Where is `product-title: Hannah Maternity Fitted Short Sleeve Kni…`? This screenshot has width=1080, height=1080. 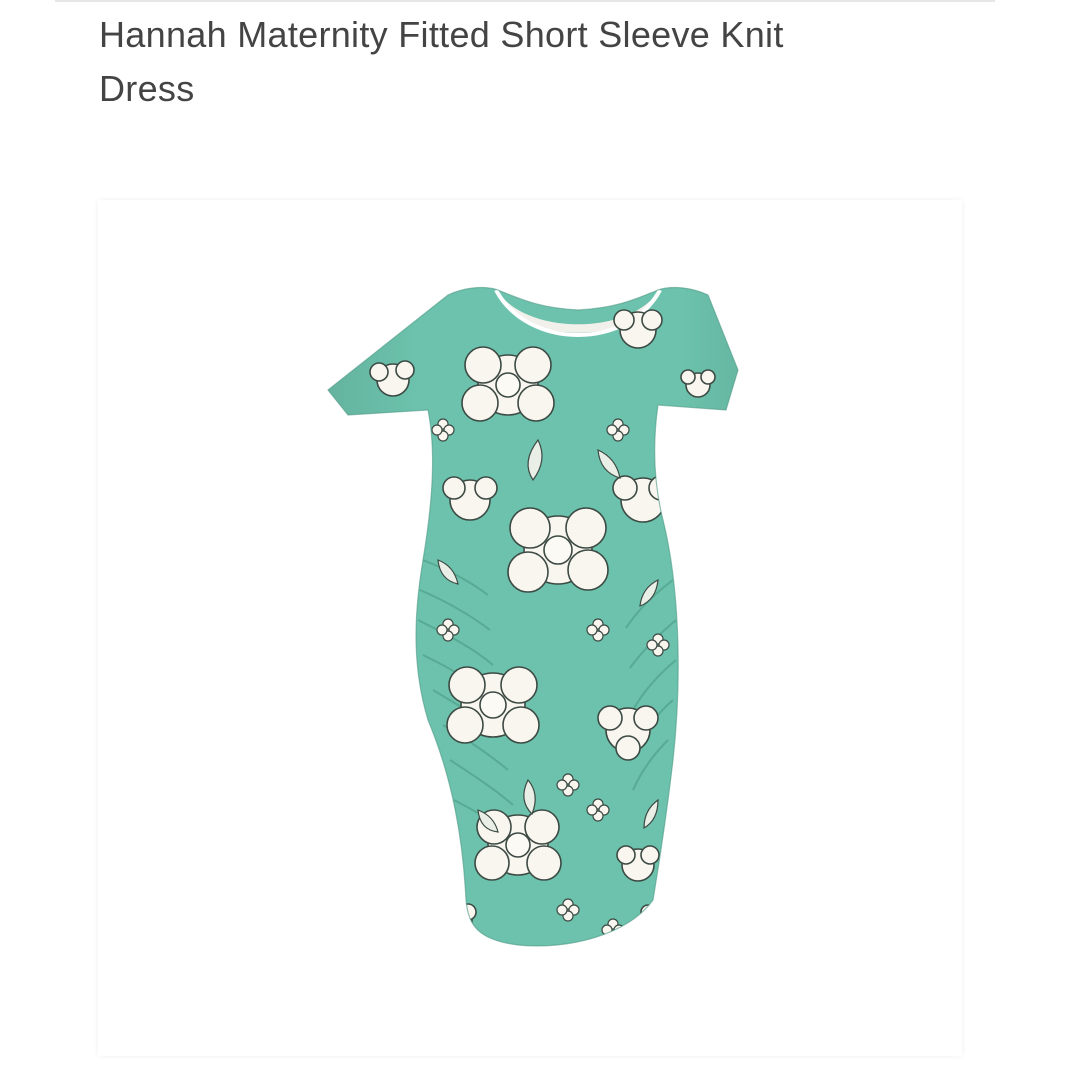 product-title: Hannah Maternity Fitted Short Sleeve Kni… is located at coordinates (441, 61).